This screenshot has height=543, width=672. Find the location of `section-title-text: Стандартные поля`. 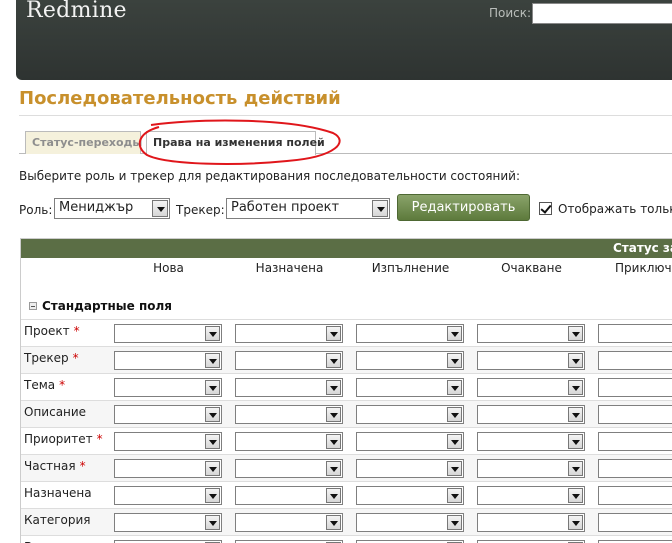

section-title-text: Стандартные поля is located at coordinates (107, 306).